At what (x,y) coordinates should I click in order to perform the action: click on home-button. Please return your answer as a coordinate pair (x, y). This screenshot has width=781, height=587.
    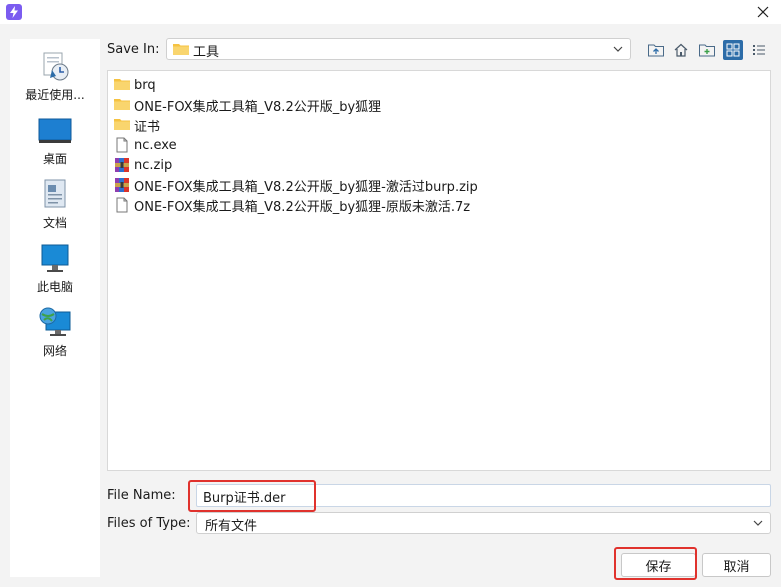
    Looking at the image, I should click on (681, 50).